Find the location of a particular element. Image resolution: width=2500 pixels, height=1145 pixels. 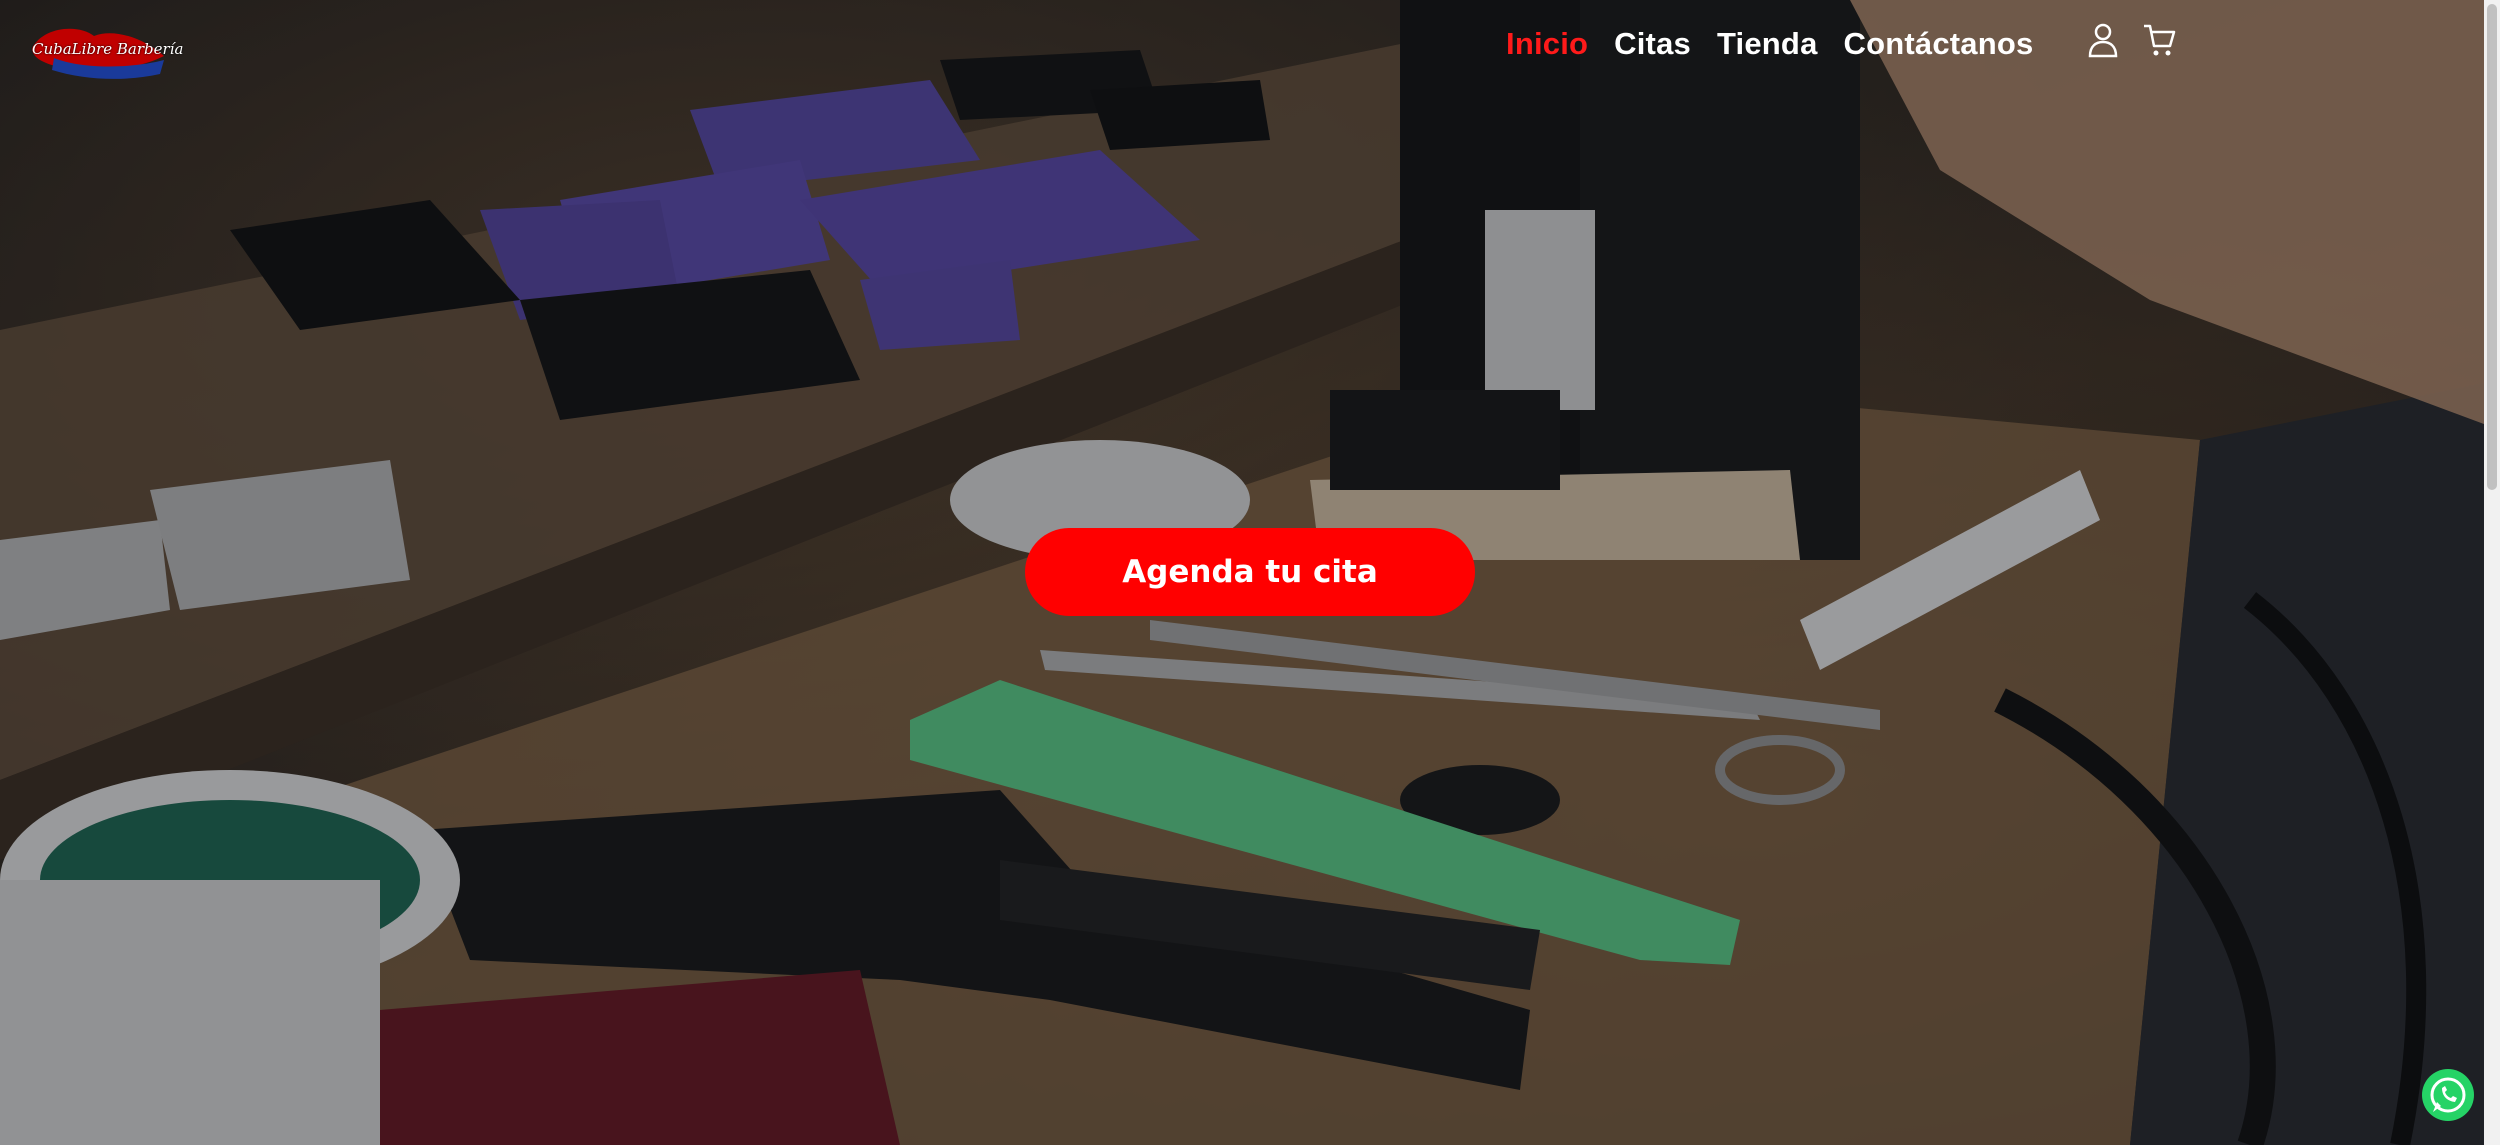

main-nav: Inicio Citas Tienda Contáctanos is located at coordinates (1769, 44).